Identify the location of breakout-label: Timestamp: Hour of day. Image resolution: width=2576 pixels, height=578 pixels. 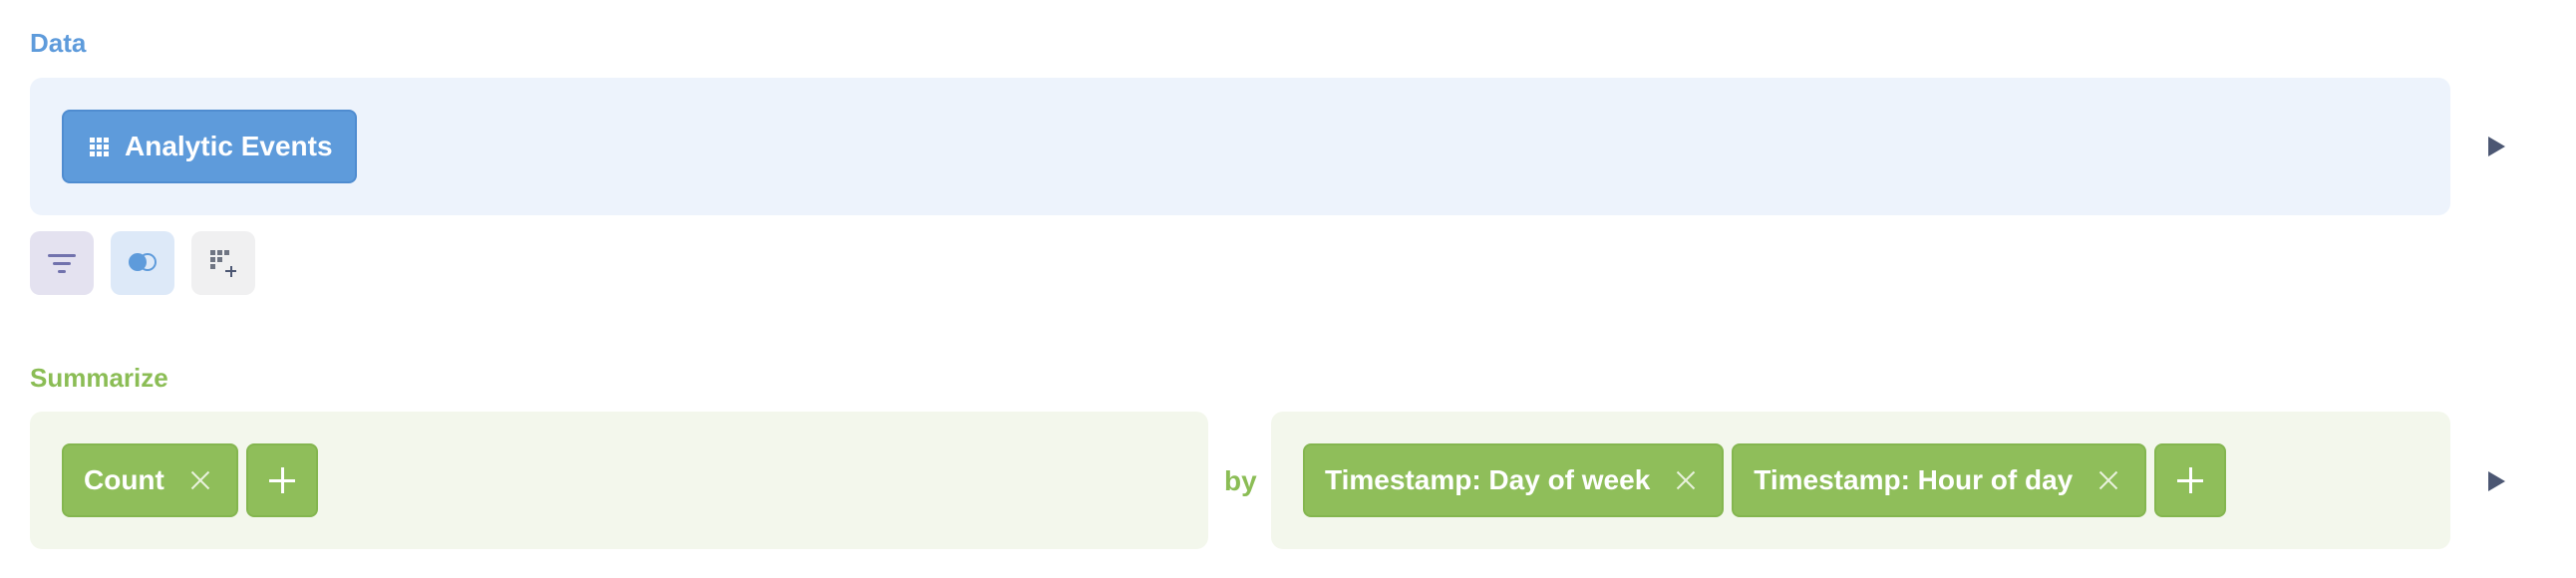
(1914, 479).